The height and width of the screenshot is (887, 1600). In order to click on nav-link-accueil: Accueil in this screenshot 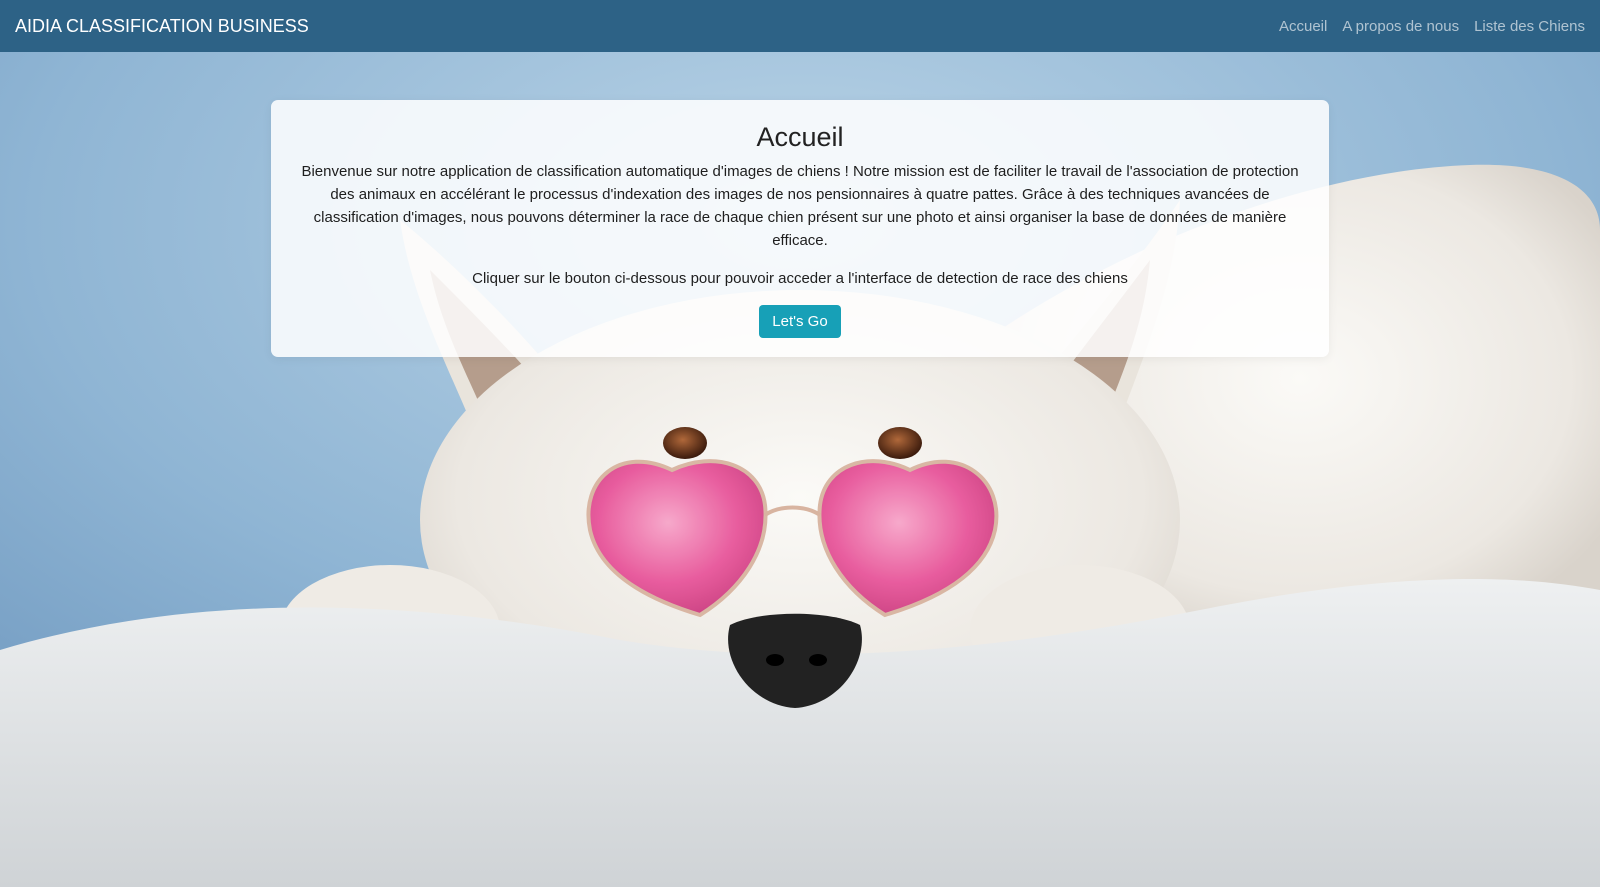, I will do `click(1303, 26)`.